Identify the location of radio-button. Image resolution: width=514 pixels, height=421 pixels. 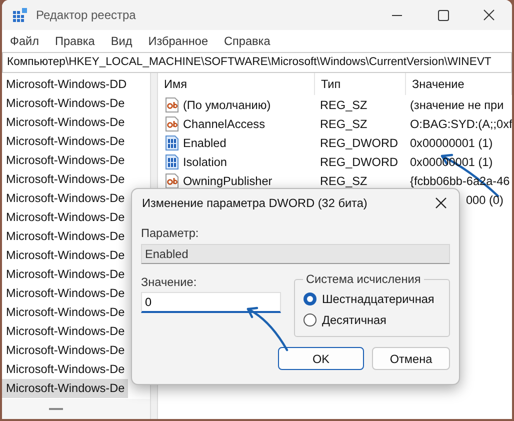
(310, 319).